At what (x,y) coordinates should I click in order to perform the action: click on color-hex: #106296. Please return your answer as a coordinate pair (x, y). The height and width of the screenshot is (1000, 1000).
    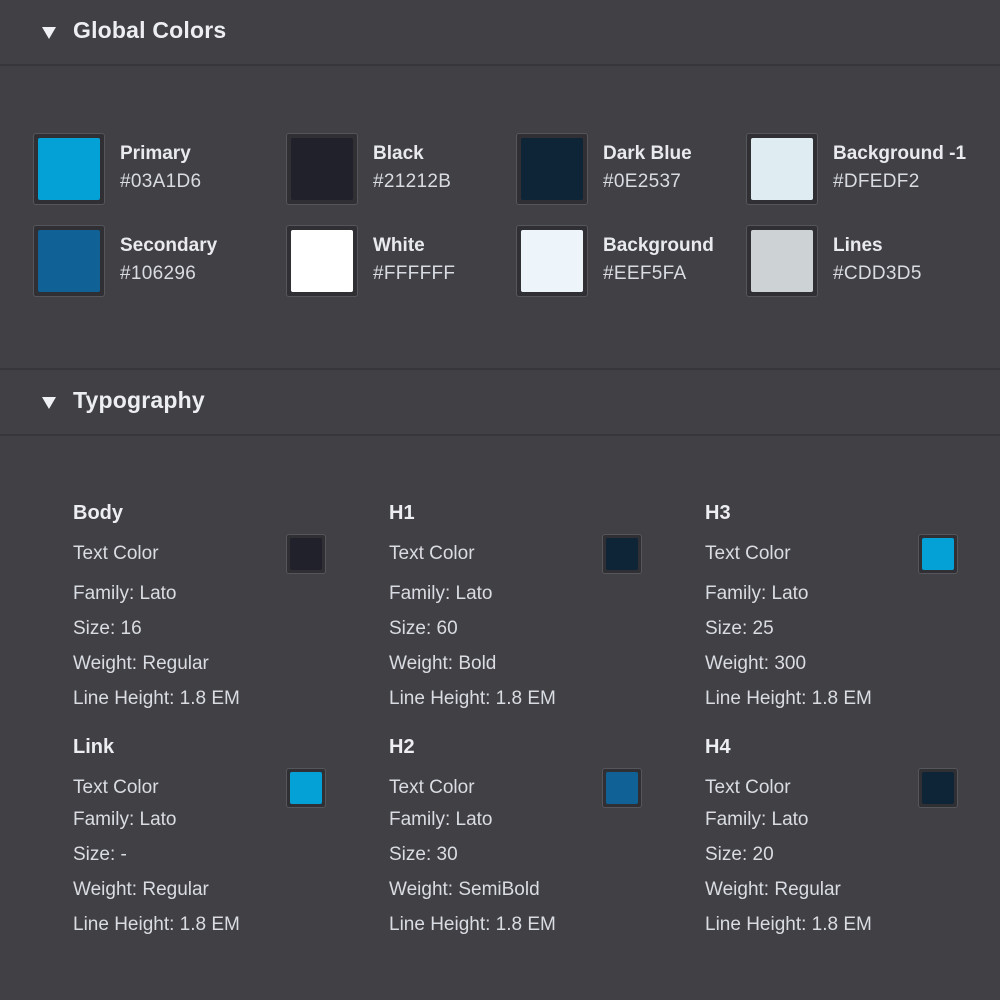
    Looking at the image, I should click on (158, 273).